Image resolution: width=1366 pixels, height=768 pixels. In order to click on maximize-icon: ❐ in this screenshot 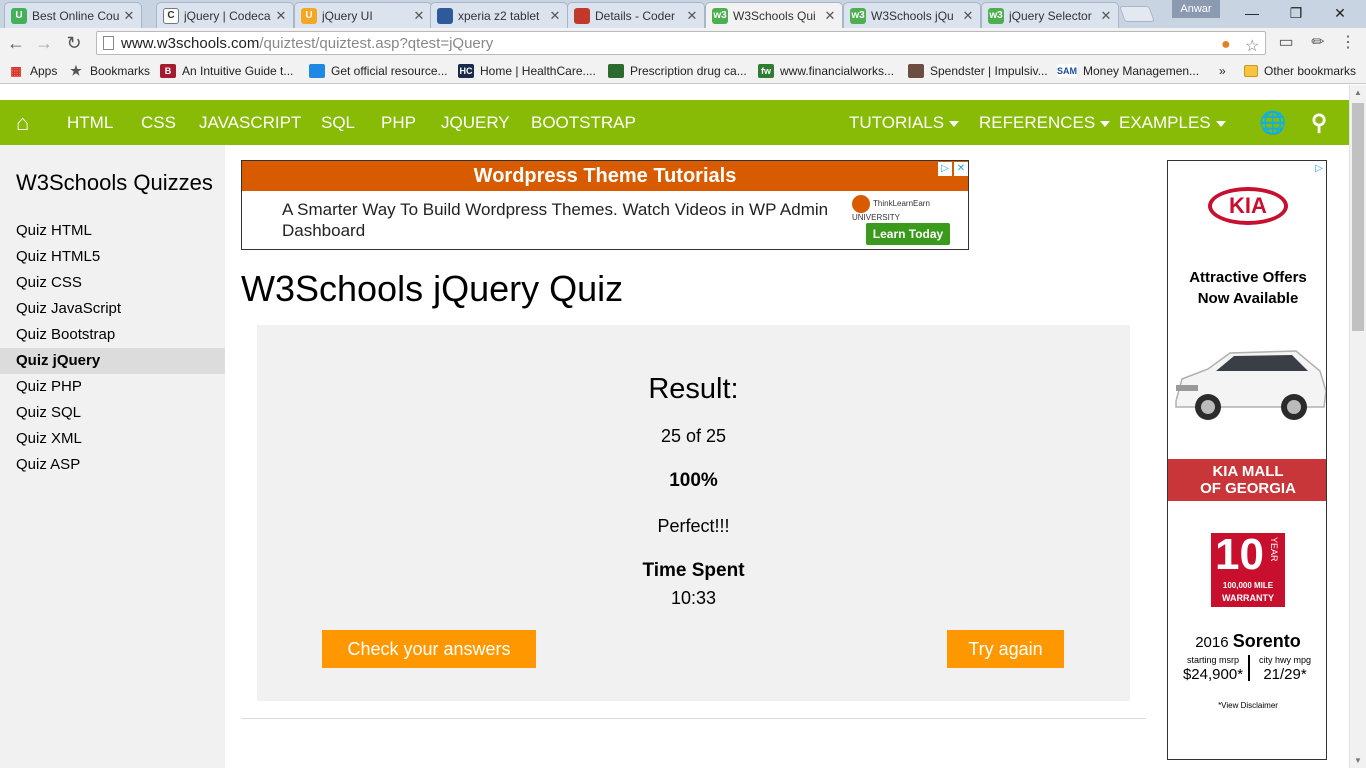, I will do `click(1296, 13)`.